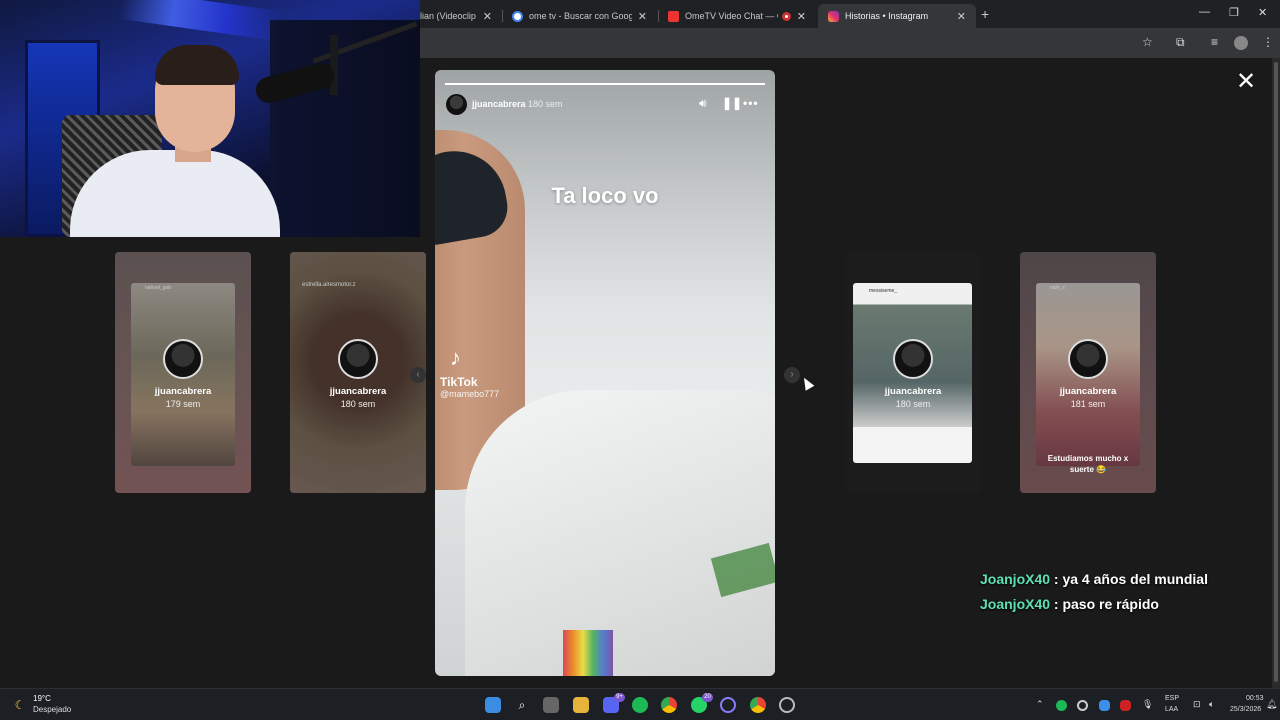 This screenshot has height=720, width=1280. I want to click on tiktok-icon: ♪, so click(455, 357).